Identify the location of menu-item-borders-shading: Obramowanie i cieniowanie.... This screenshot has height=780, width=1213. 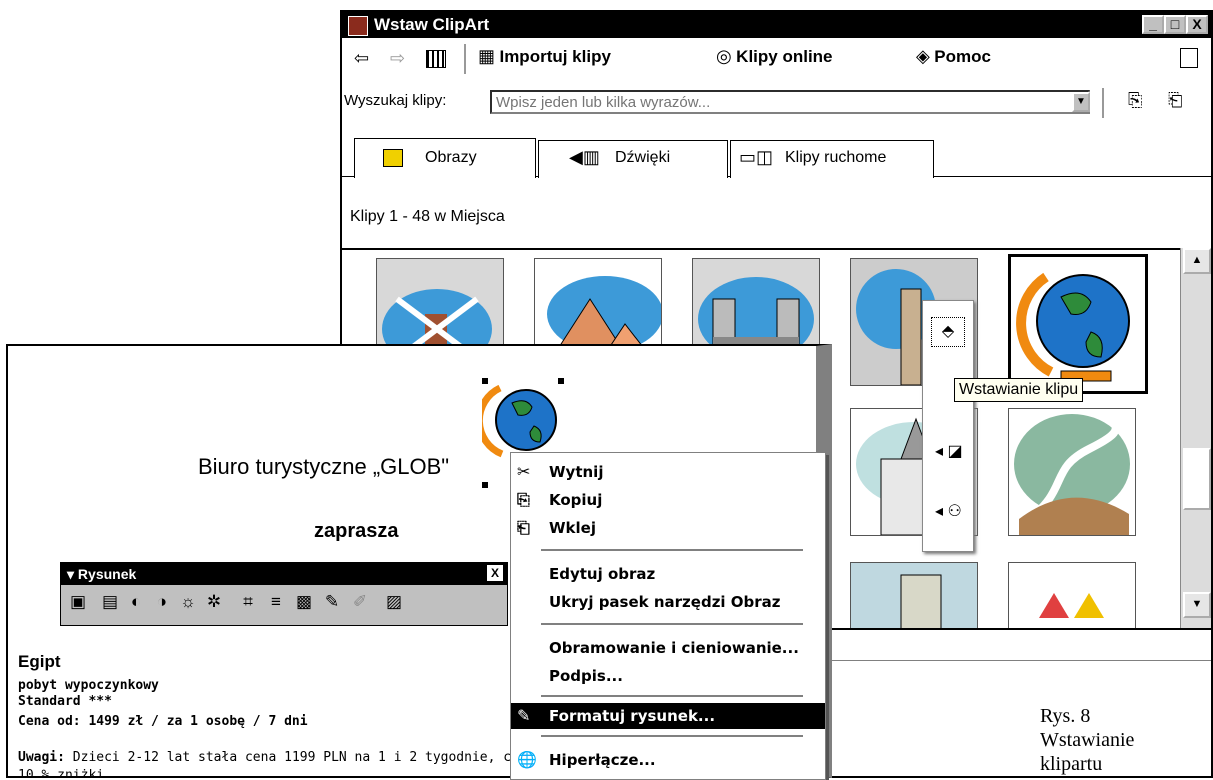
(668, 648).